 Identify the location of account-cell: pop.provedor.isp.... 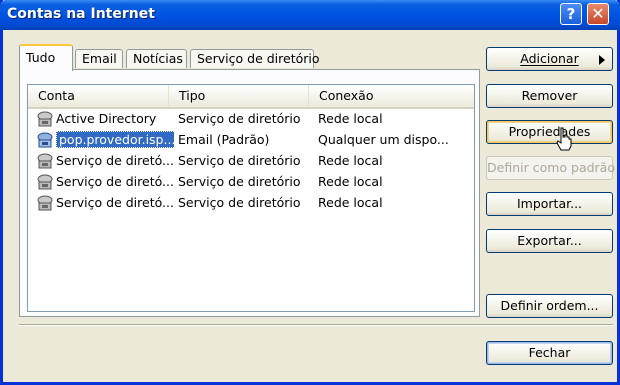
(104, 140).